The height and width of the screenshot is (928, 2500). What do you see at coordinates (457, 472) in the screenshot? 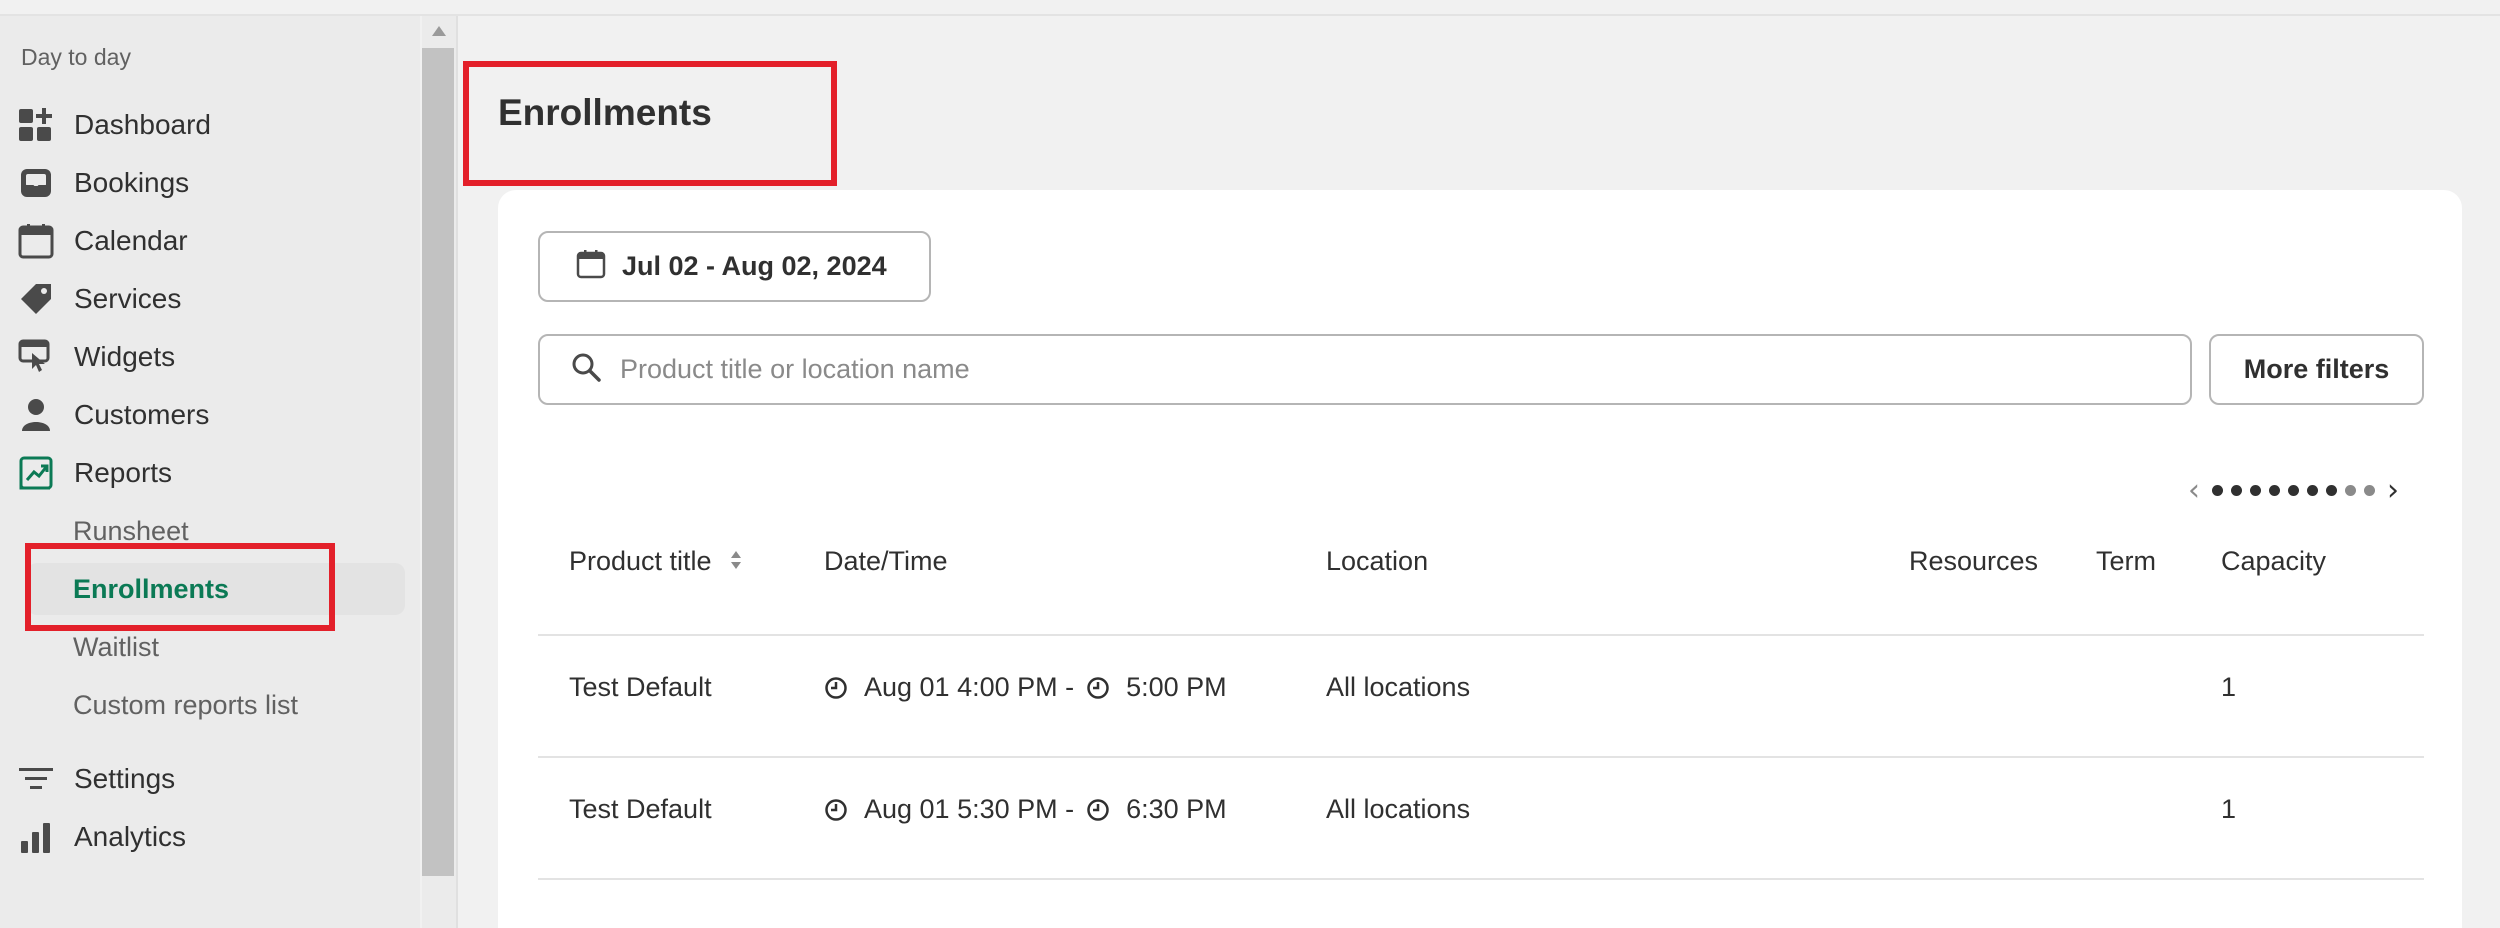
I see `sidebar-divider` at bounding box center [457, 472].